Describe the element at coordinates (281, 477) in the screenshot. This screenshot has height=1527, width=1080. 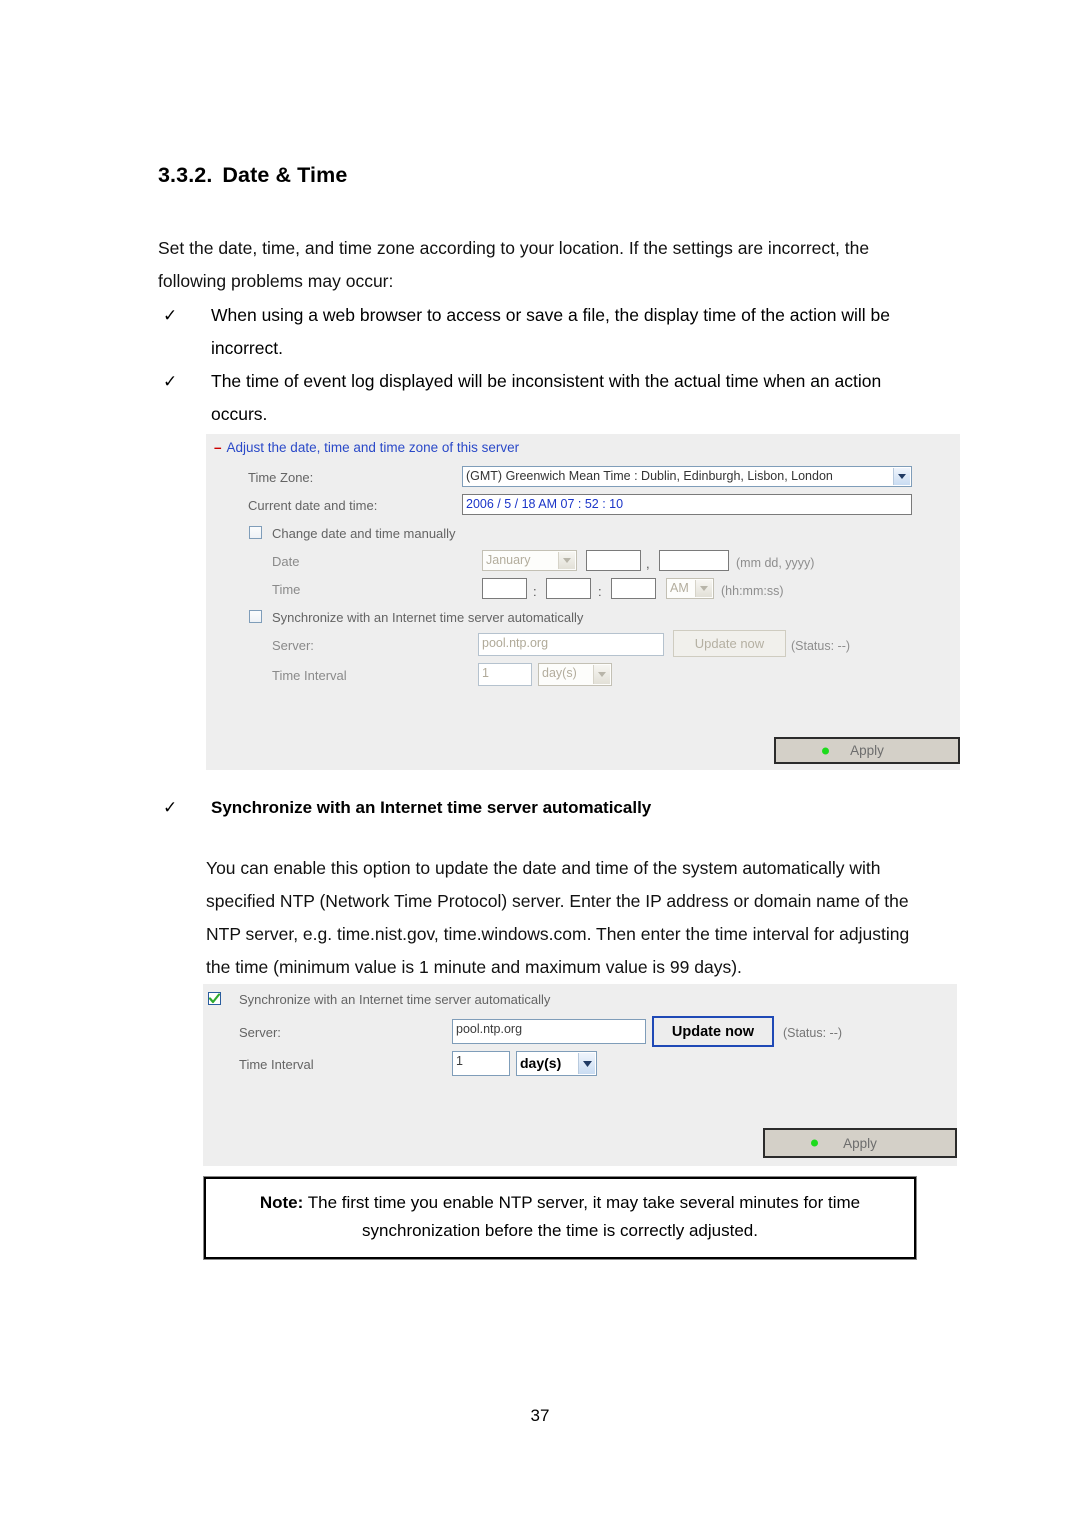
I see `timezone-label: Time Zone:` at that location.